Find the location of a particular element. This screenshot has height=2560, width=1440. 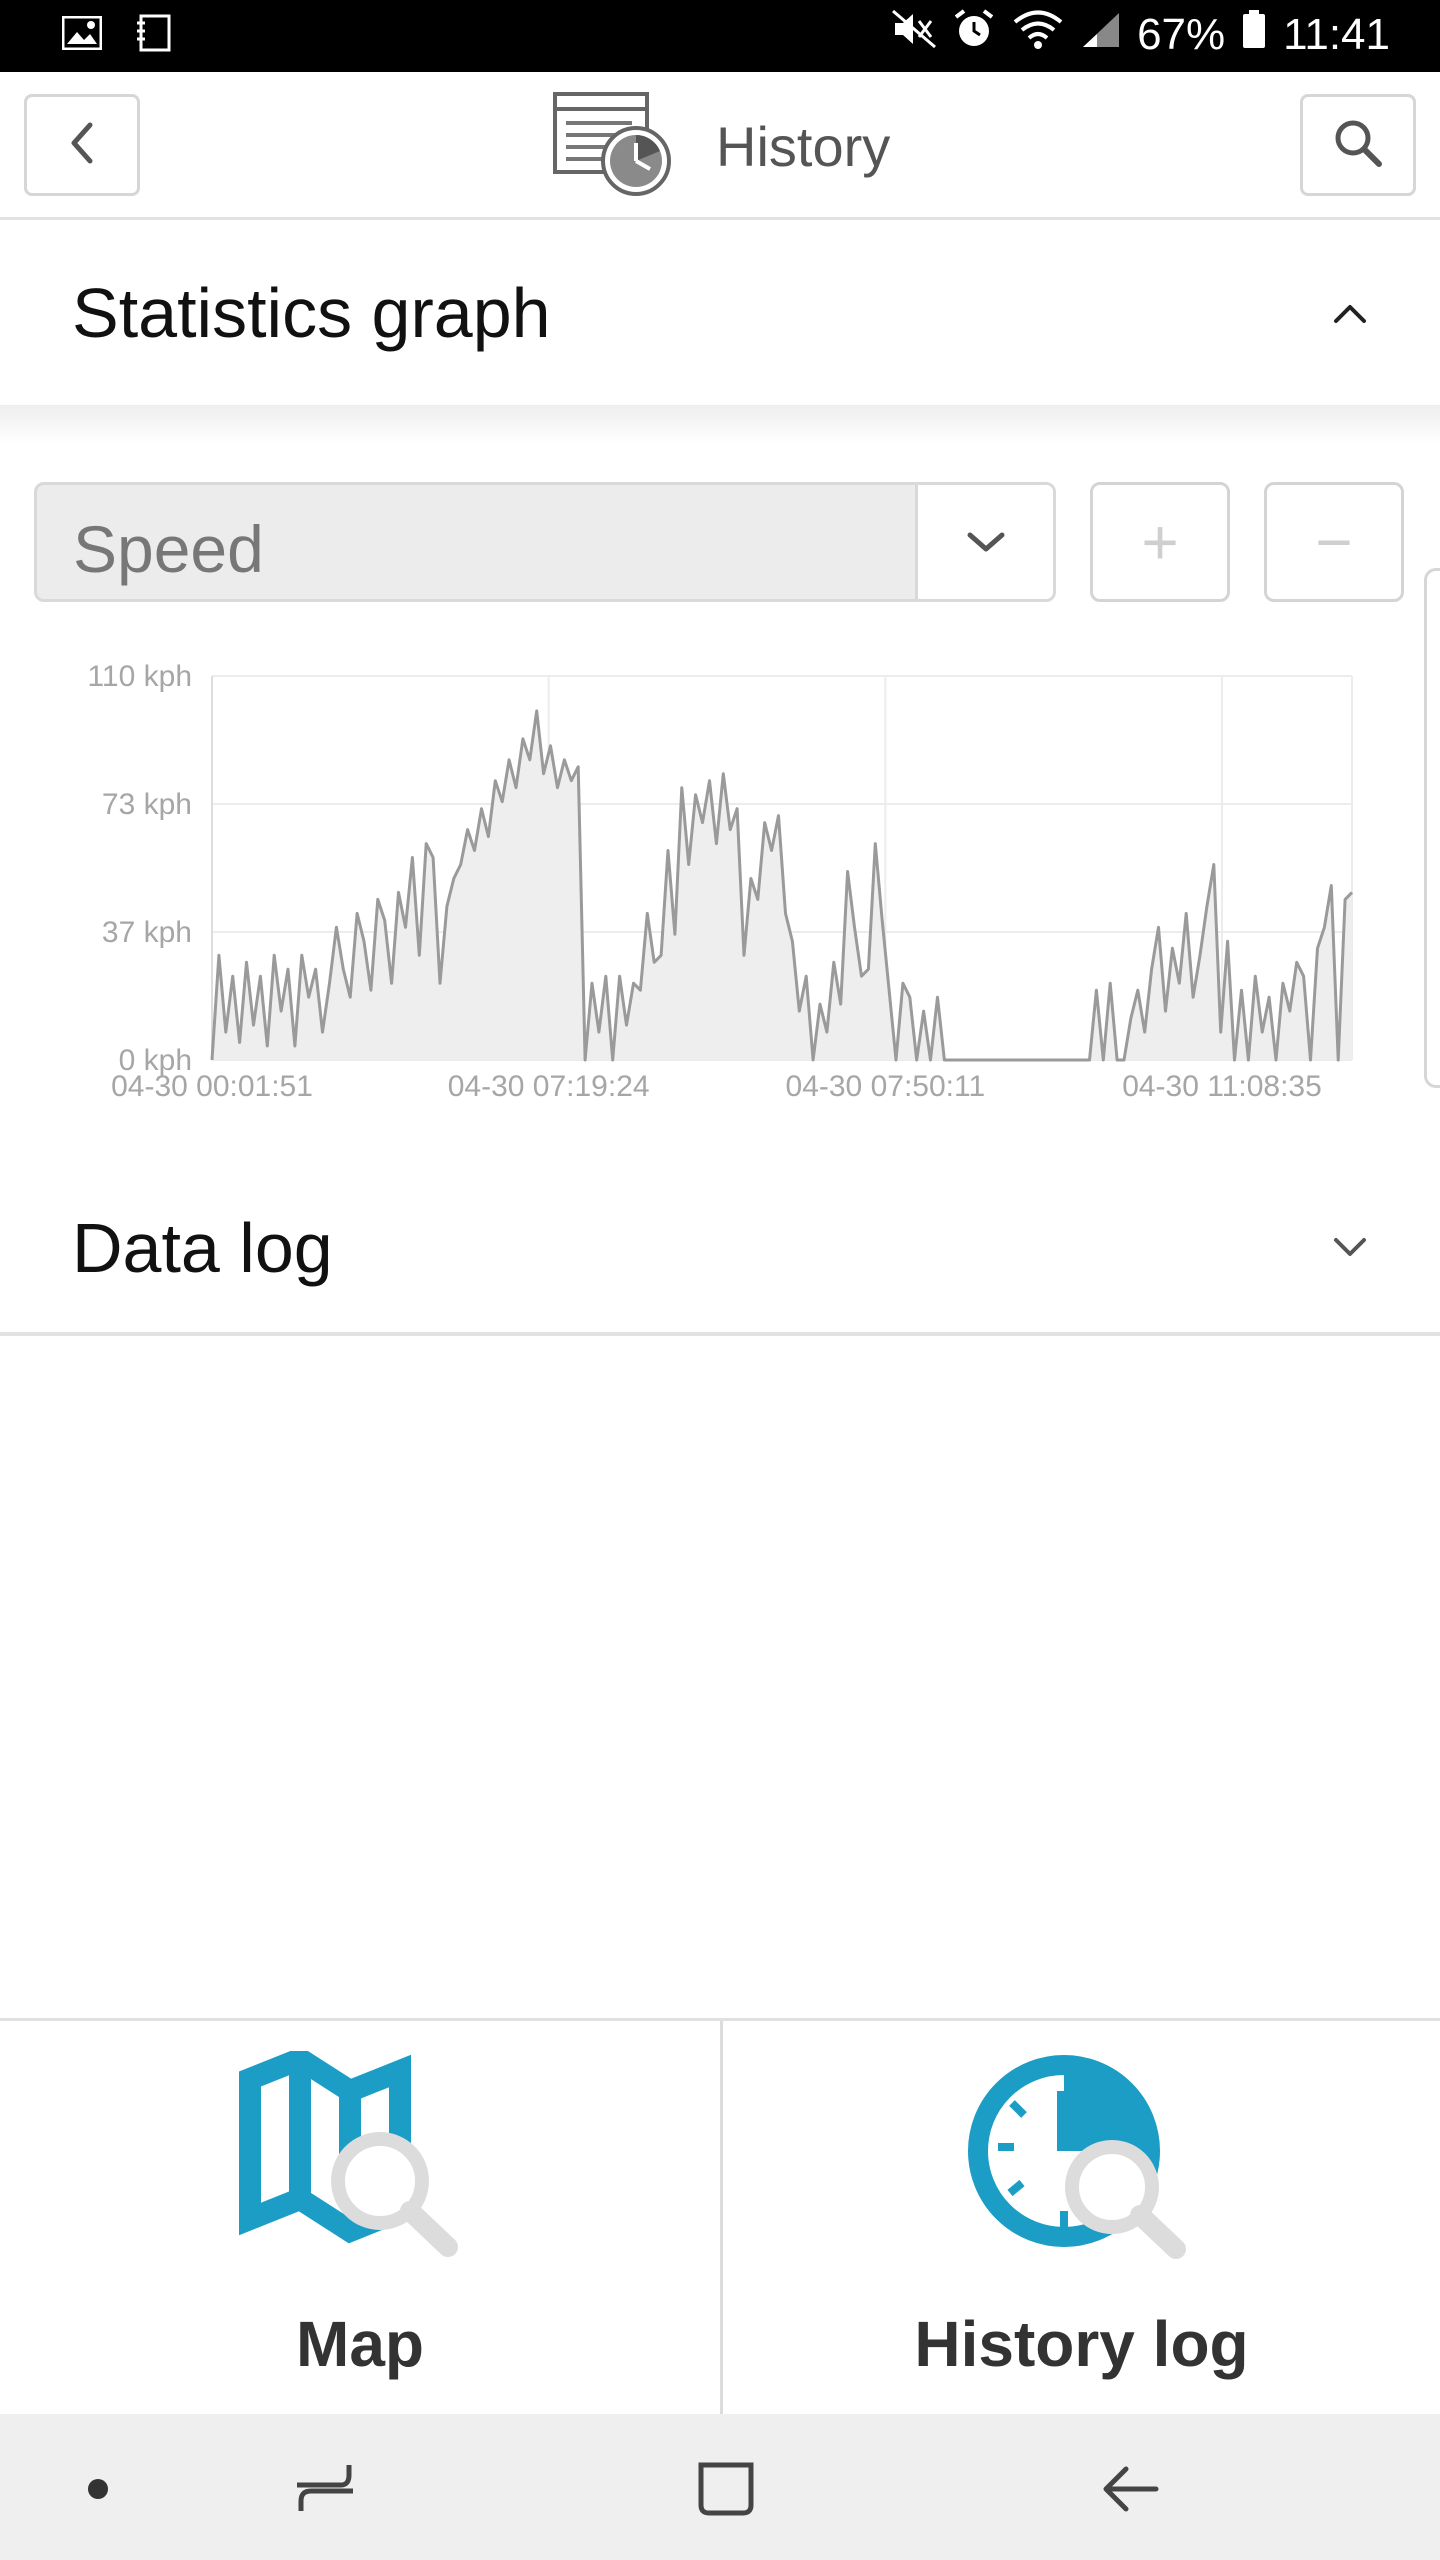

history-log-tile-label: History log is located at coordinates (1081, 2344).